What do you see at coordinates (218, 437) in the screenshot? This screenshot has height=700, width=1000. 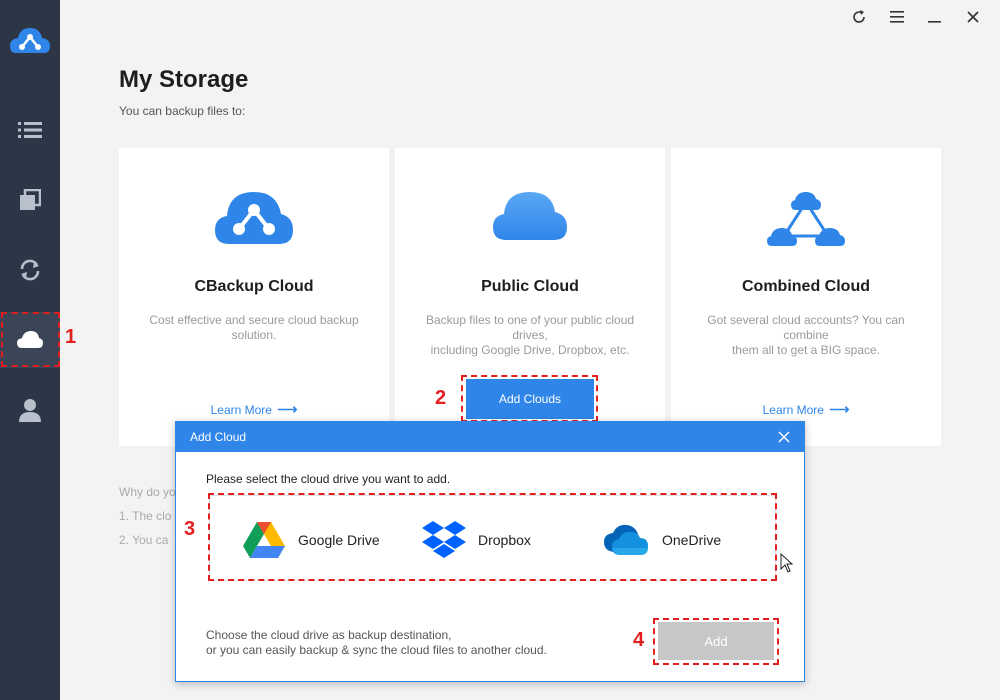 I see `dialog-title: Add Cloud` at bounding box center [218, 437].